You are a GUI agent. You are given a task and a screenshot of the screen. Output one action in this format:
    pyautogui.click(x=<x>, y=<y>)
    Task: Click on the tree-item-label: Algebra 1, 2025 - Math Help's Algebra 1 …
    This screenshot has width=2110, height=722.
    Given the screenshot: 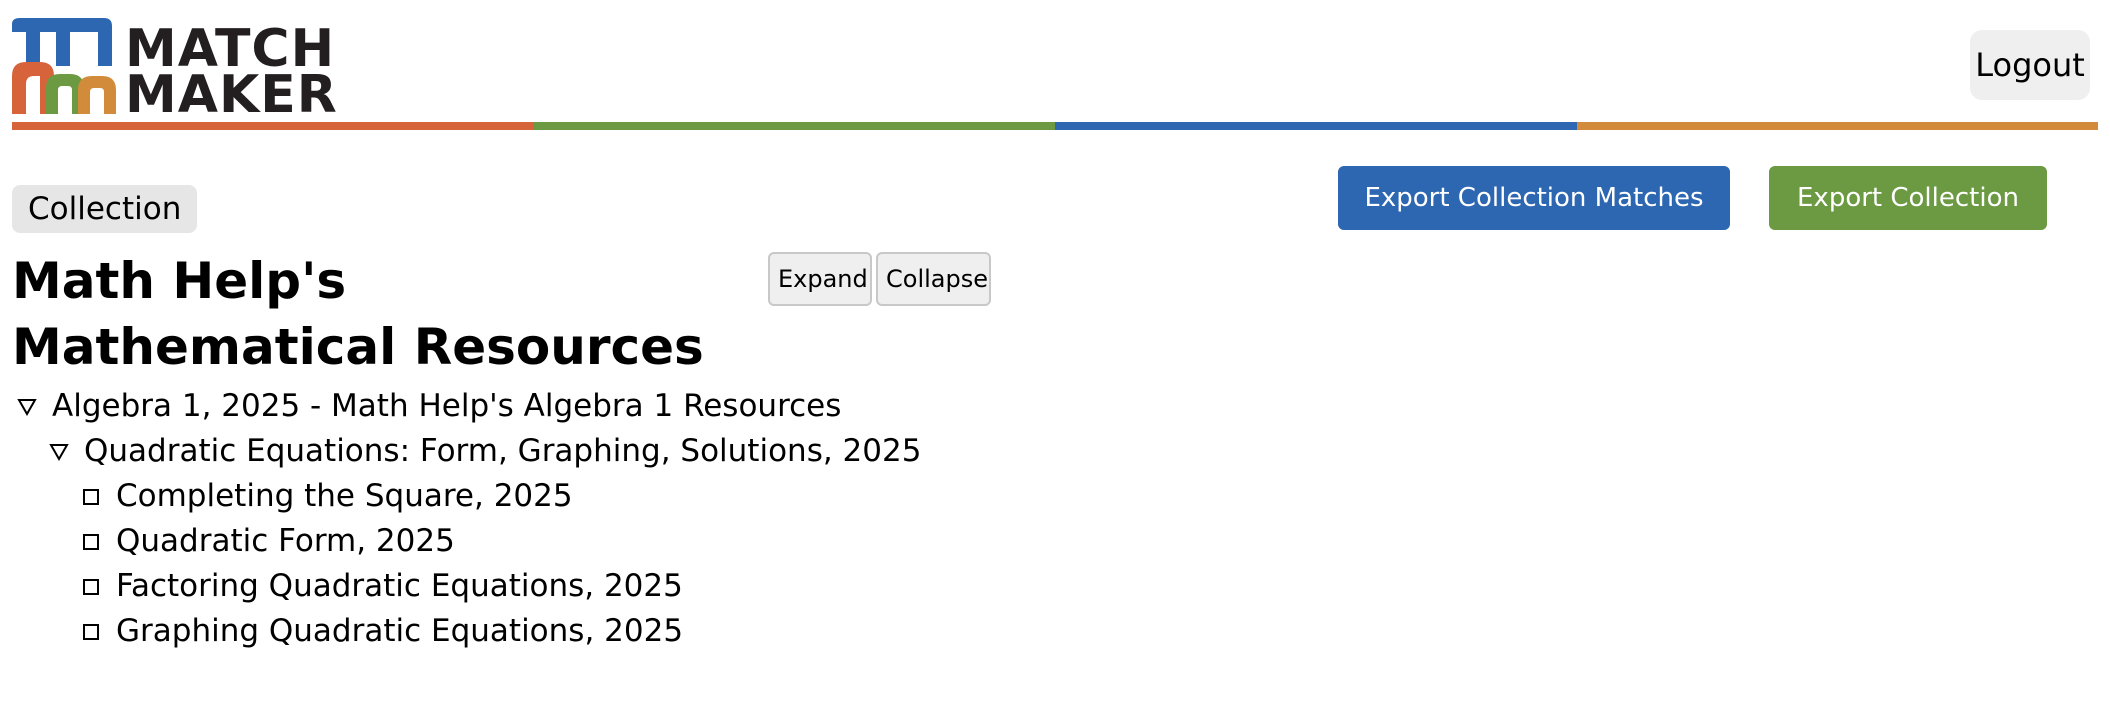 What is the action you would take?
    pyautogui.click(x=447, y=406)
    